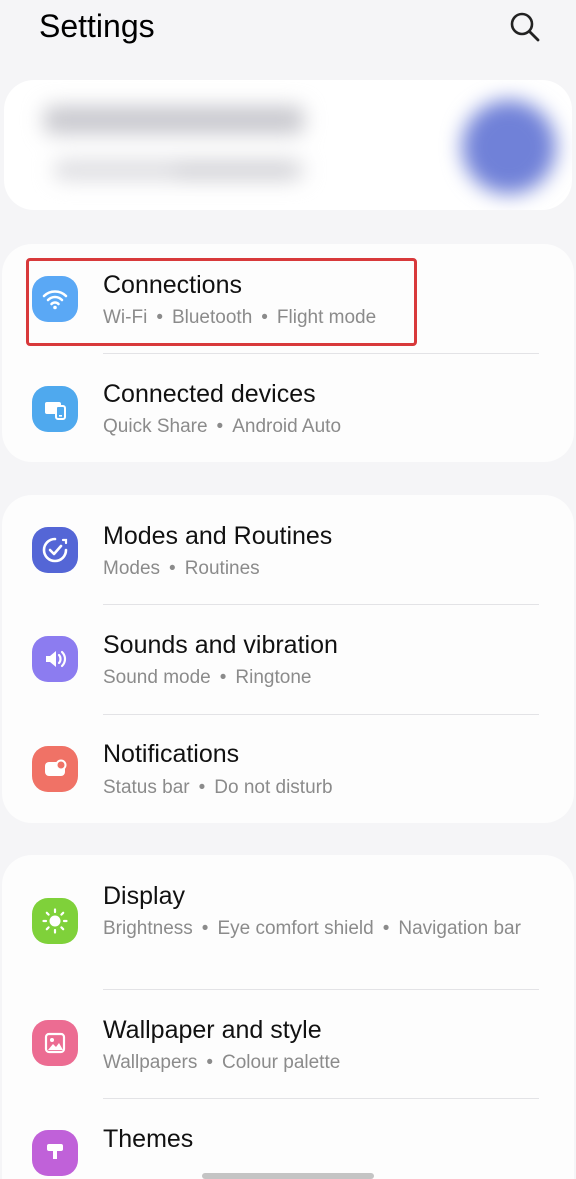 The height and width of the screenshot is (1179, 576). I want to click on settings-item-themes: Themes, so click(288, 1139).